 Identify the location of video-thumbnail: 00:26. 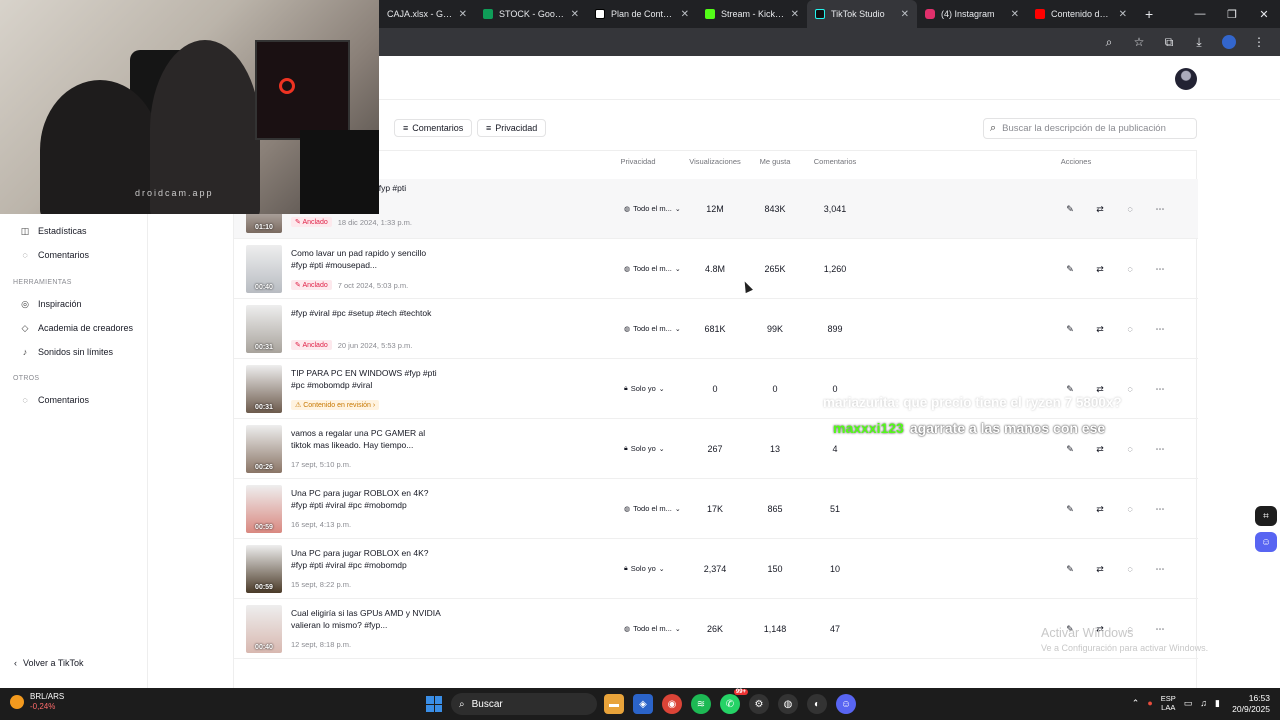
(264, 449).